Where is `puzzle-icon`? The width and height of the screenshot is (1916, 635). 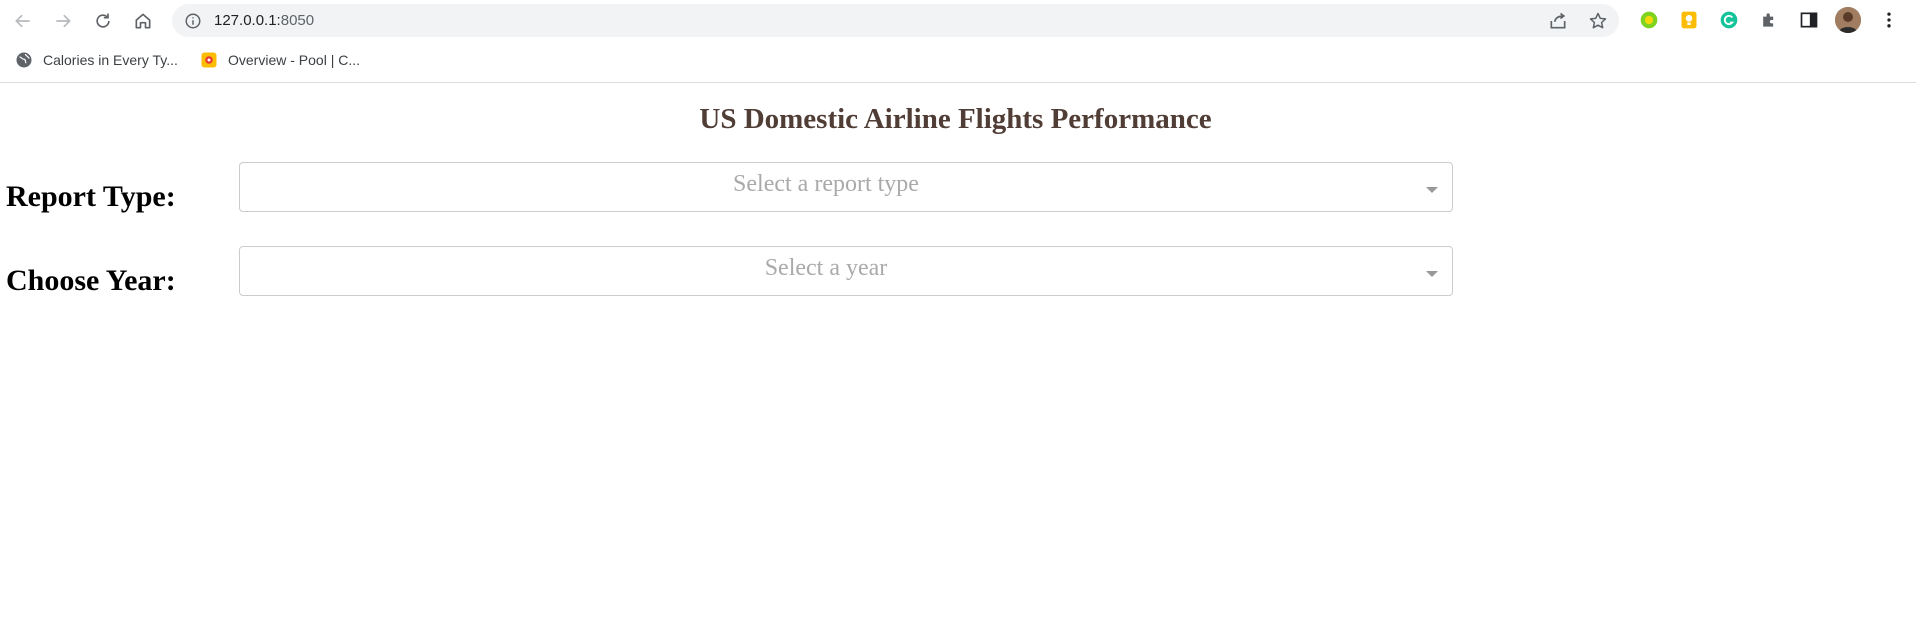
puzzle-icon is located at coordinates (1768, 20).